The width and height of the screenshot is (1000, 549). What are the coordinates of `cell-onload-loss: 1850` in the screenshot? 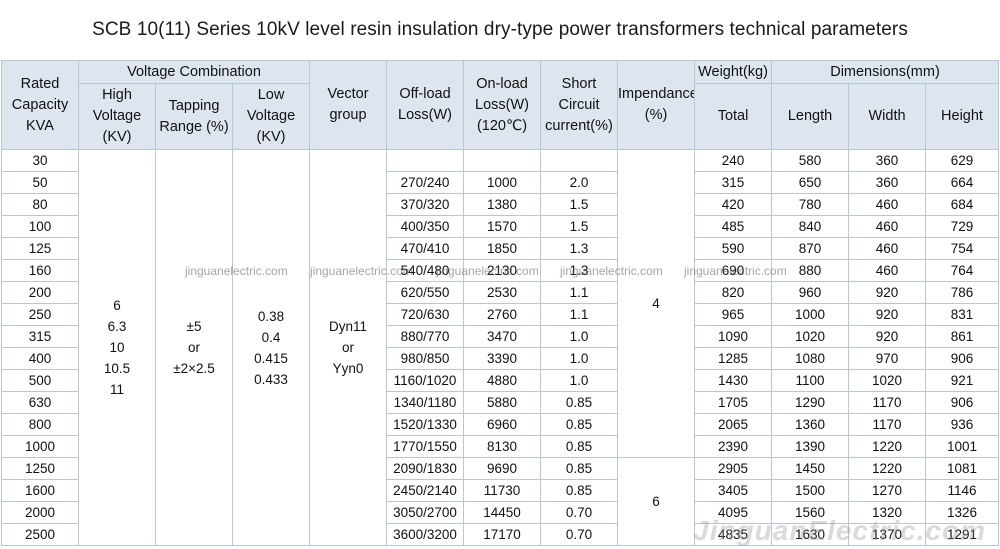 It's located at (502, 248).